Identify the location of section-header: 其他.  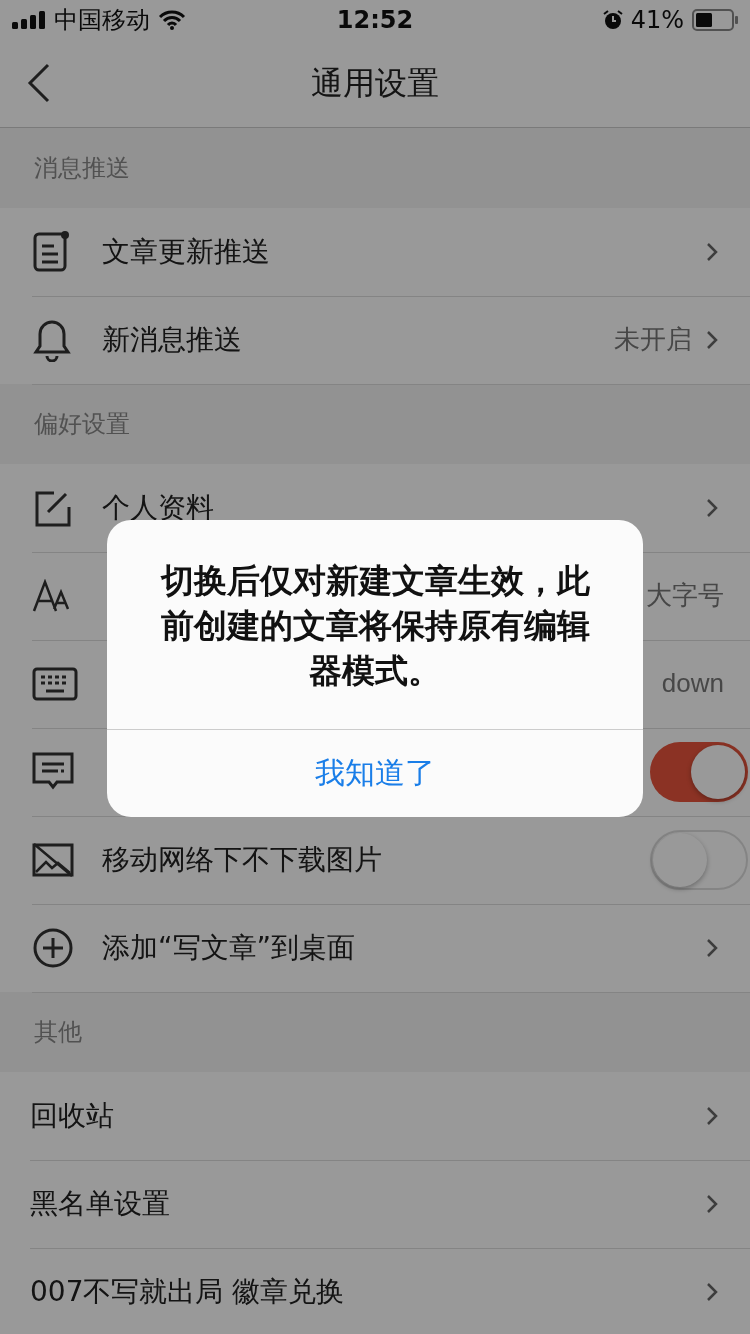
(58, 1032).